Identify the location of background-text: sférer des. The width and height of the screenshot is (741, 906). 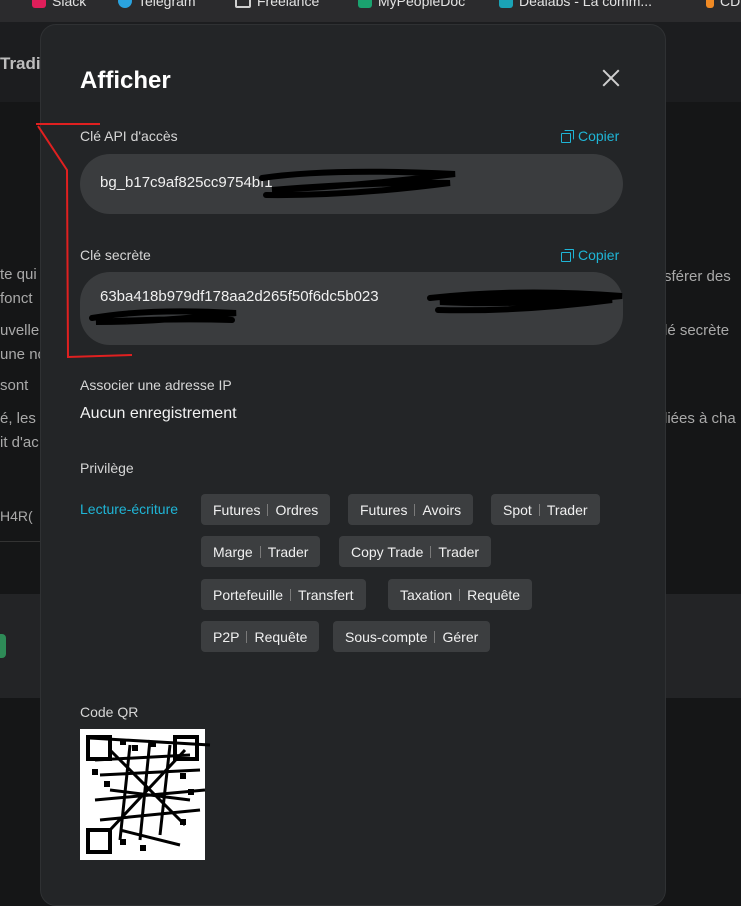
(697, 276).